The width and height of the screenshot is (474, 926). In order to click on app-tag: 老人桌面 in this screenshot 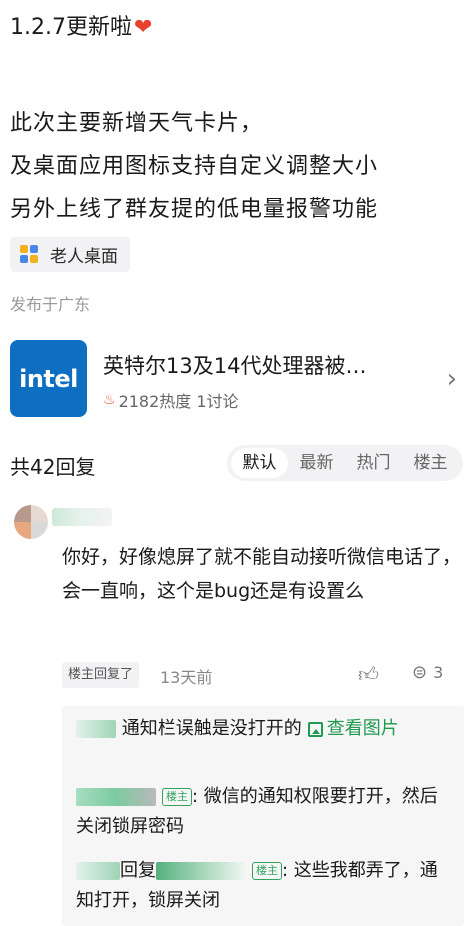, I will do `click(70, 254)`.